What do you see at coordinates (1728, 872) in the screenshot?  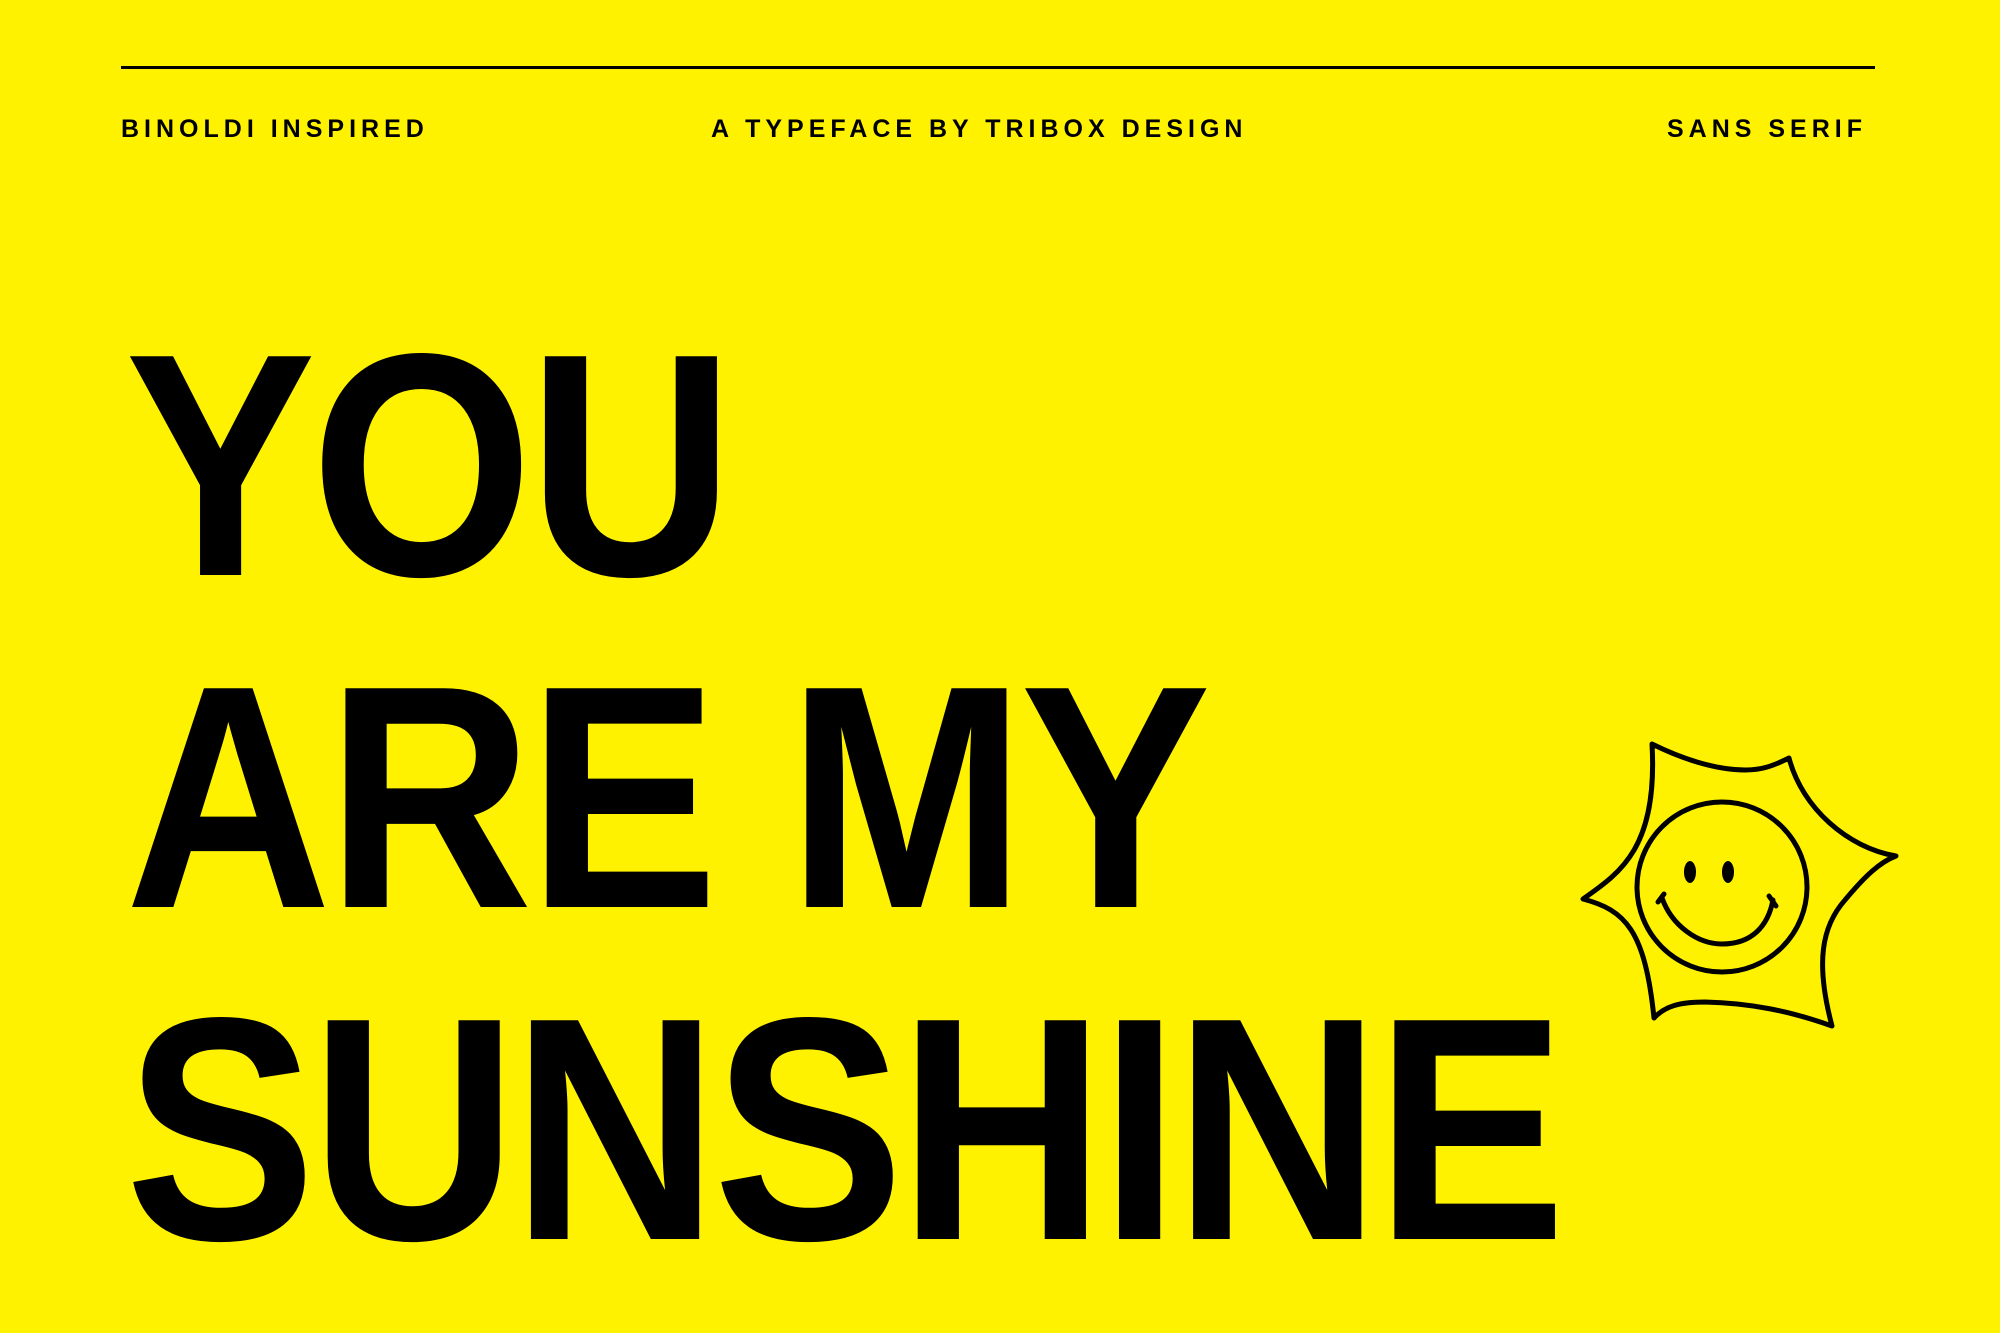 I see `sun-right-eye` at bounding box center [1728, 872].